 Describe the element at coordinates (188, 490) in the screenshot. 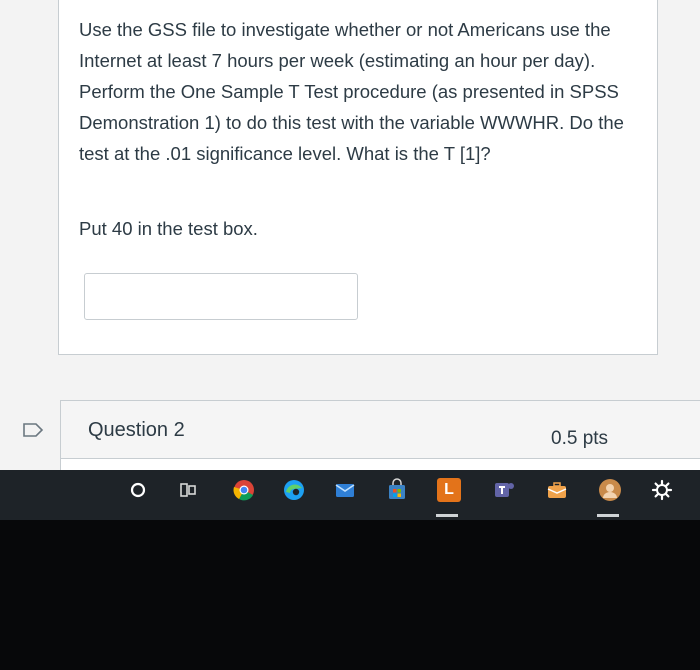

I see `task-view-icon` at that location.